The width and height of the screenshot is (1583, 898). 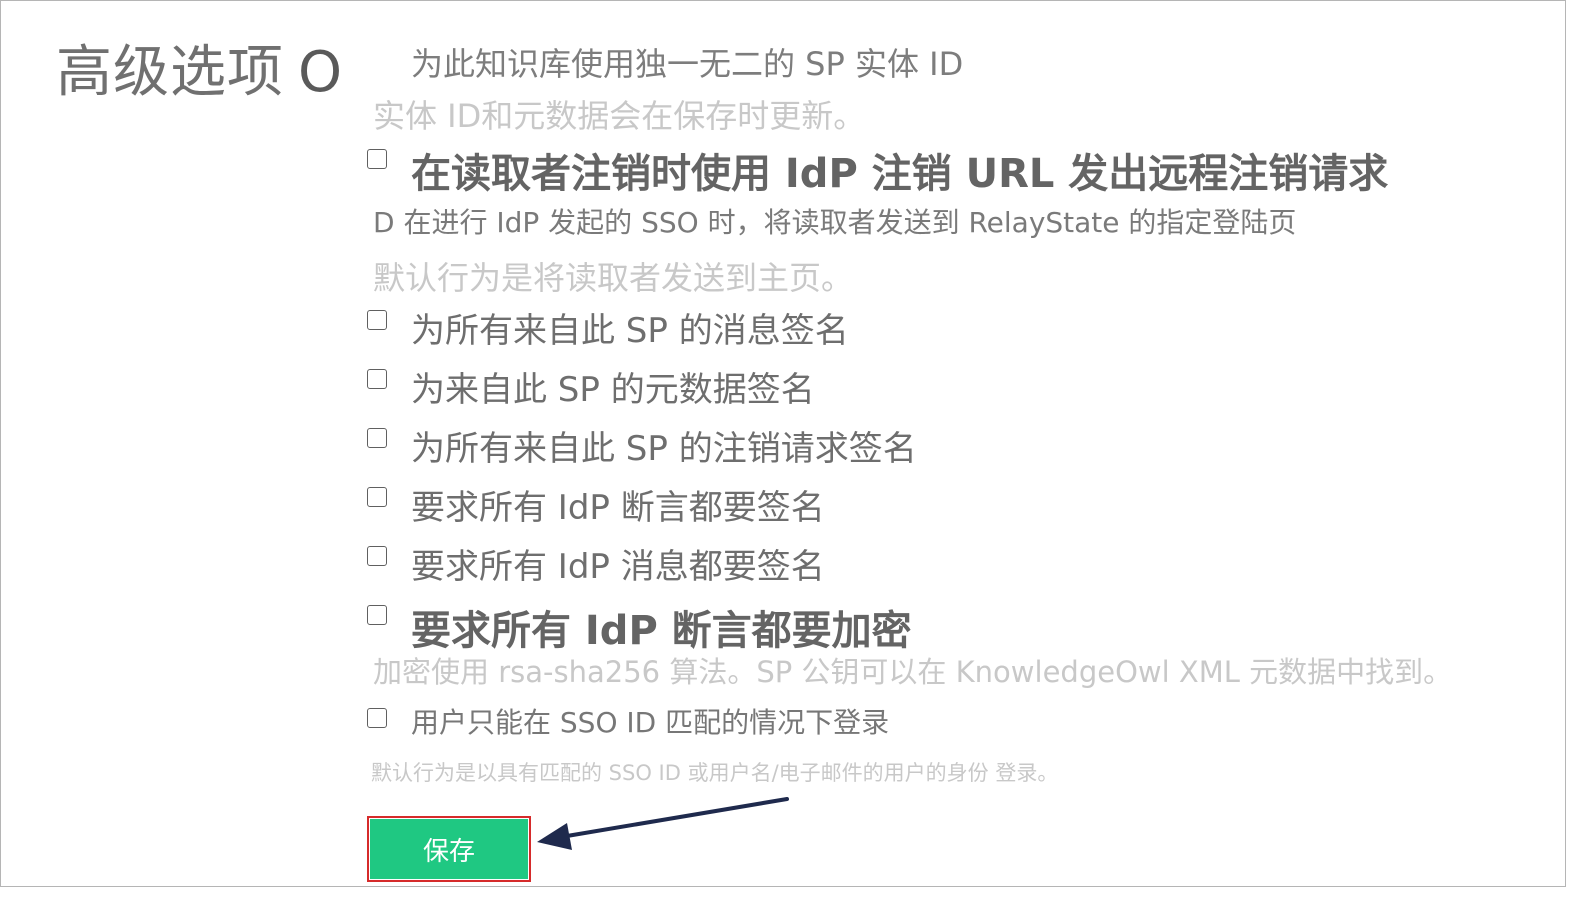 I want to click on annotation-arrow, so click(x=663, y=823).